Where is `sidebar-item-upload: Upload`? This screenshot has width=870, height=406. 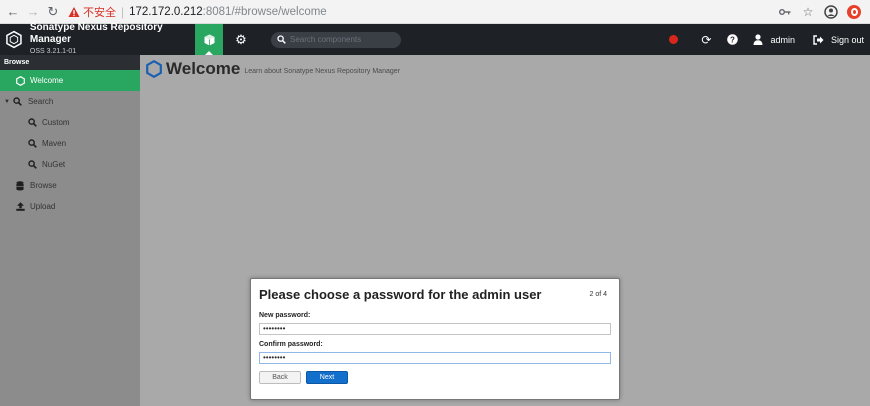 sidebar-item-upload: Upload is located at coordinates (70, 206).